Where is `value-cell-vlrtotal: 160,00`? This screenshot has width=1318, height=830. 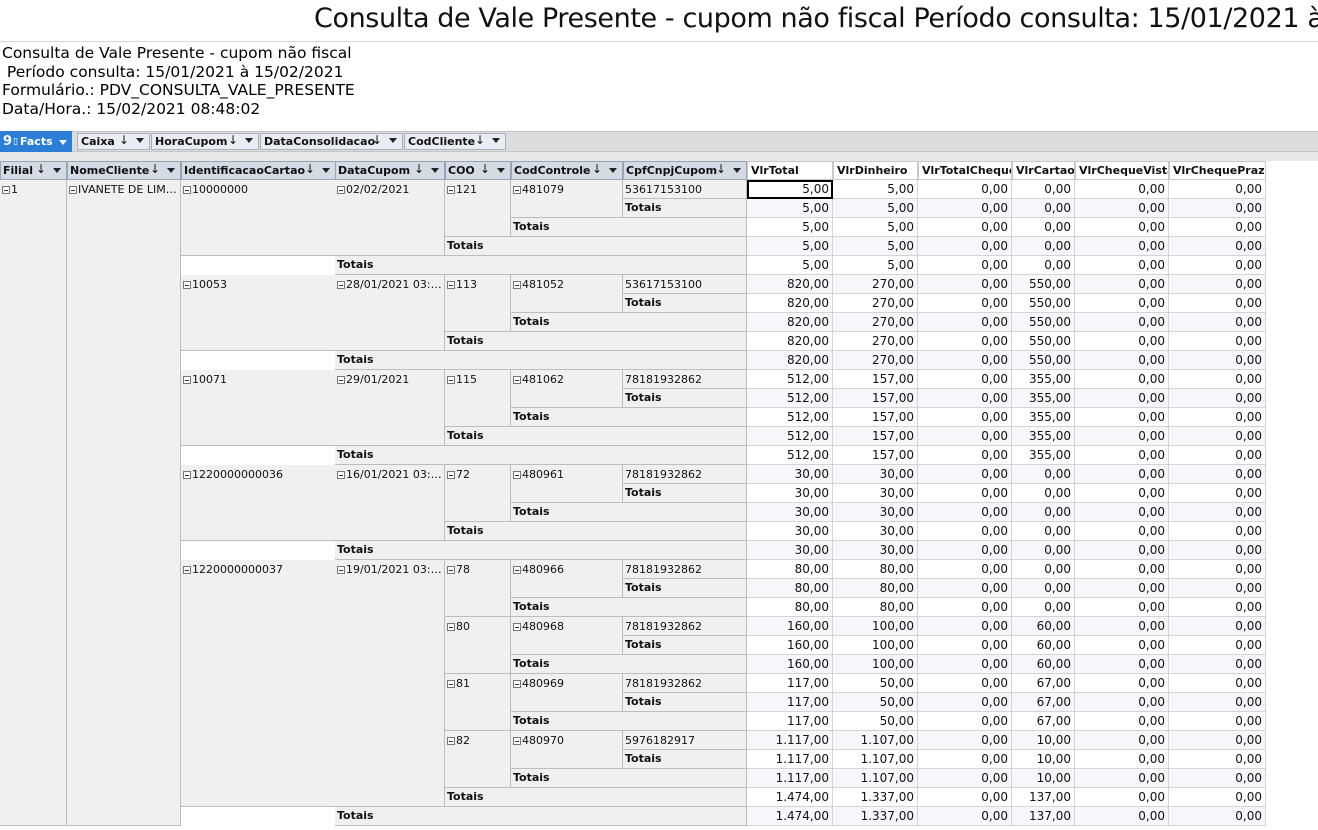 value-cell-vlrtotal: 160,00 is located at coordinates (790, 626).